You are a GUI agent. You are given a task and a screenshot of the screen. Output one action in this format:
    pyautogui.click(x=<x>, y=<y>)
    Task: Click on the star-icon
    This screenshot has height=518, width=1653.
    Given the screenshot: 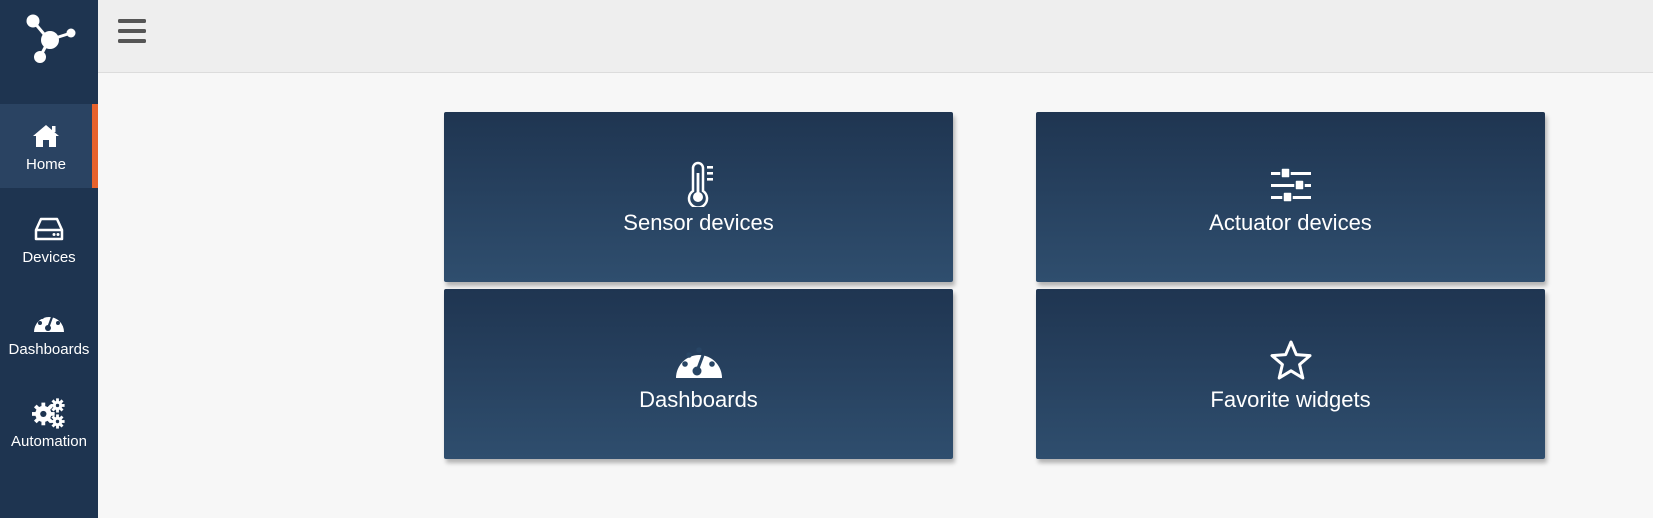 What is the action you would take?
    pyautogui.click(x=1291, y=361)
    